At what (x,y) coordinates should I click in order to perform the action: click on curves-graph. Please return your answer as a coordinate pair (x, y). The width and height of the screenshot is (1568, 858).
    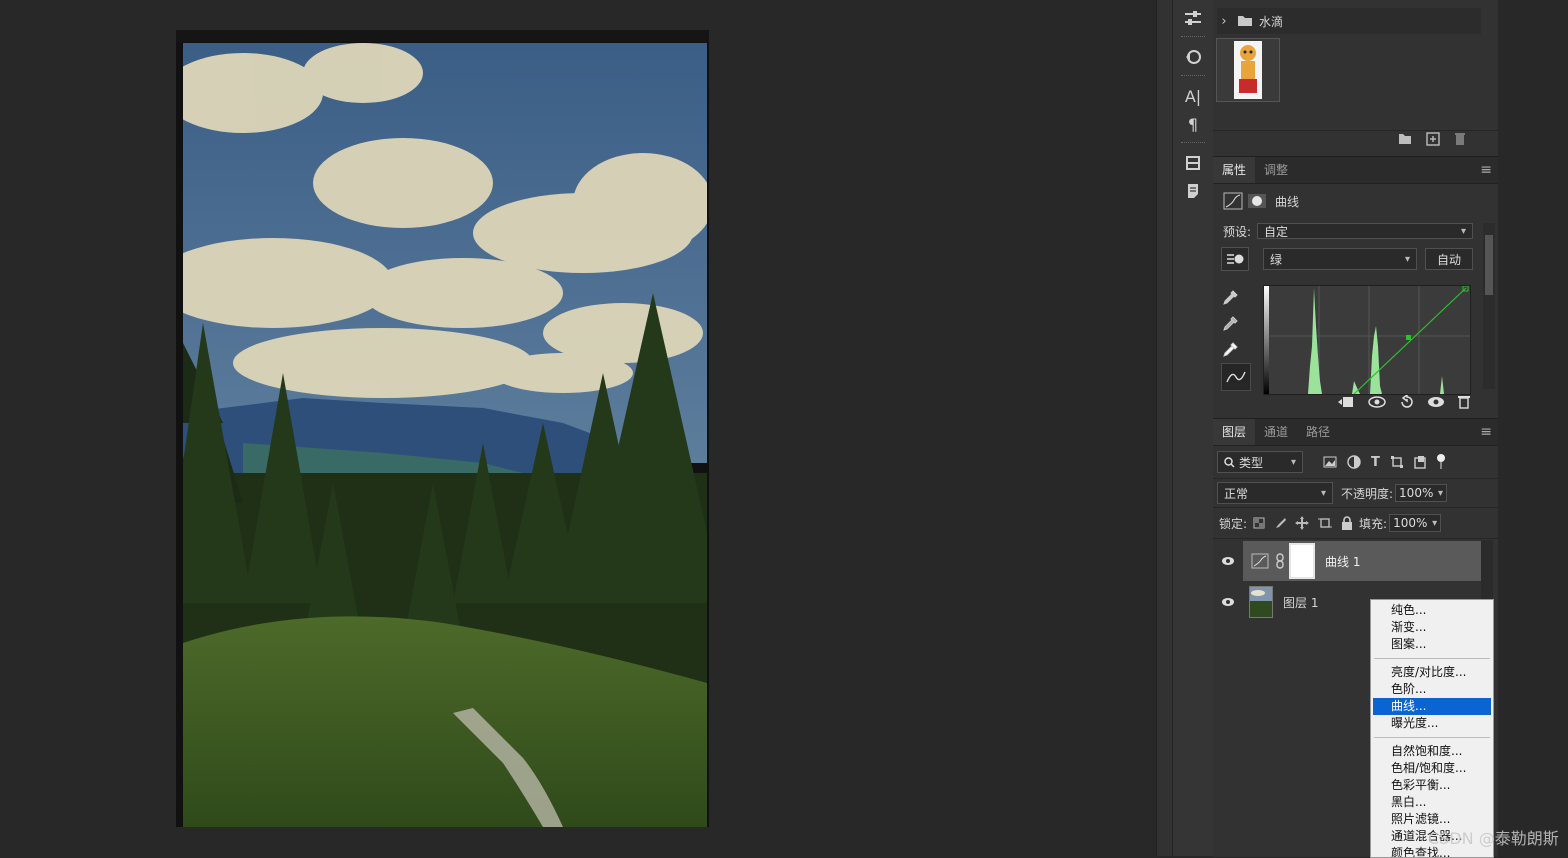
    Looking at the image, I should click on (1367, 340).